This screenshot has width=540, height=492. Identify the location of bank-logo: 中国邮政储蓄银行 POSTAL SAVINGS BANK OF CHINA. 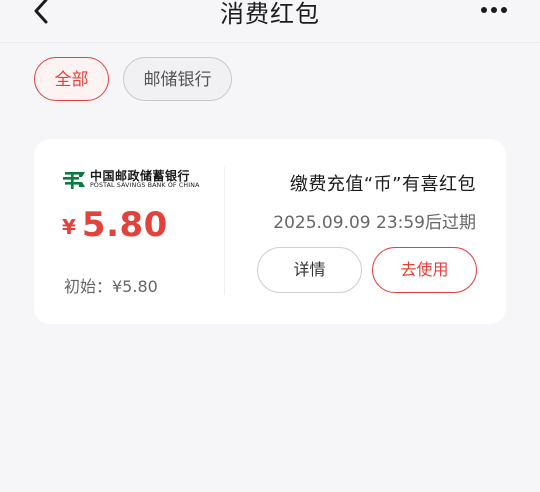
(132, 181).